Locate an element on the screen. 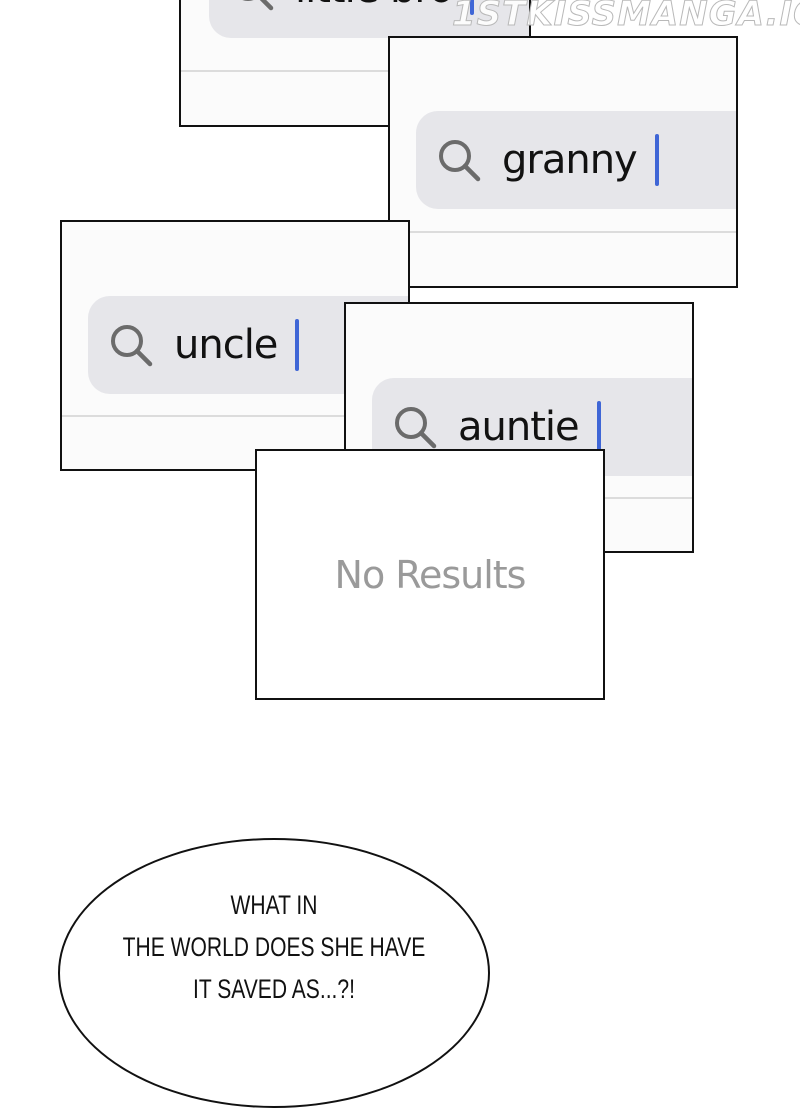 The width and height of the screenshot is (800, 1108). no-results-message: No Results is located at coordinates (430, 574).